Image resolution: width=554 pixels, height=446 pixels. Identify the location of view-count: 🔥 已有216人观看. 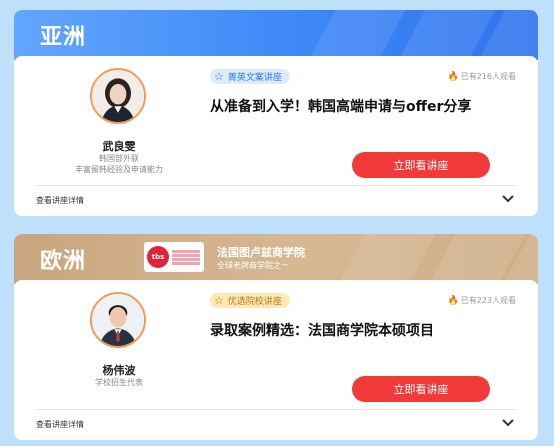
(482, 76).